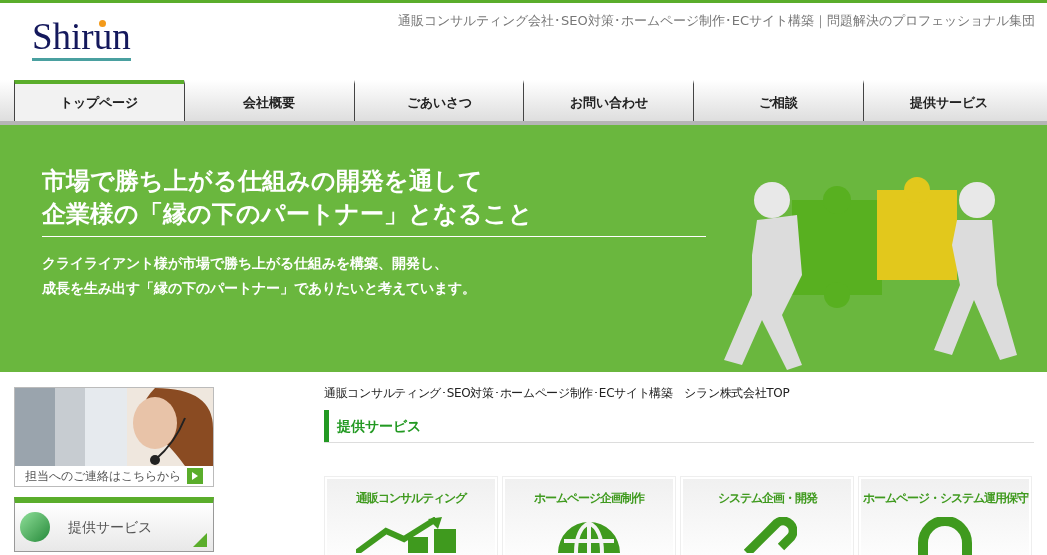 This screenshot has height=555, width=1047. What do you see at coordinates (945, 498) in the screenshot?
I see `service-title: ホームページ・システム運用保守` at bounding box center [945, 498].